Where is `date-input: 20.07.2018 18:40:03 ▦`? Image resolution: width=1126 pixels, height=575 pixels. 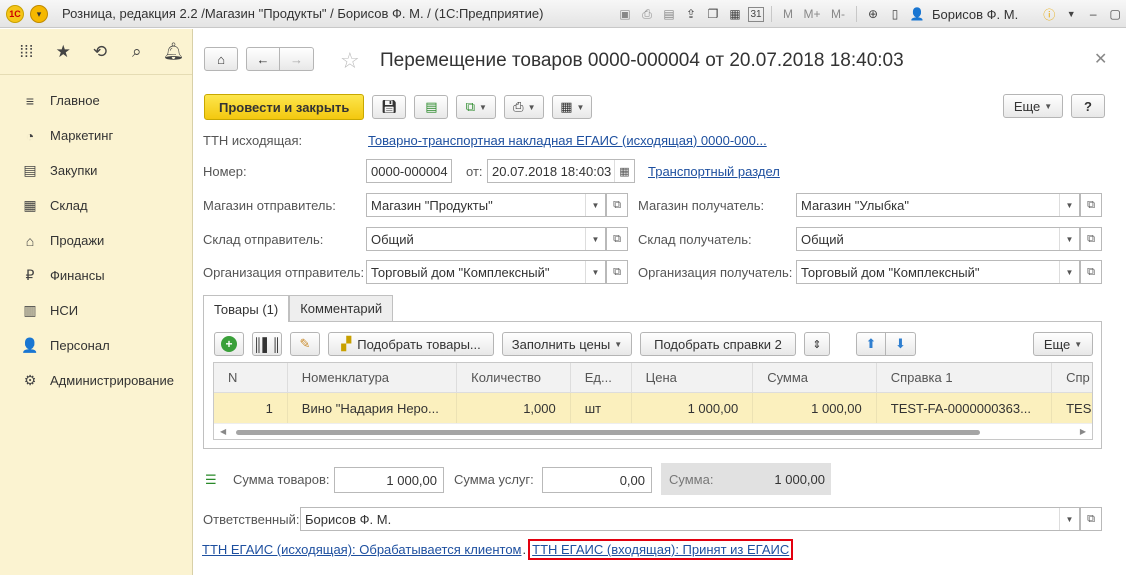
date-input: 20.07.2018 18:40:03 ▦ is located at coordinates (561, 171).